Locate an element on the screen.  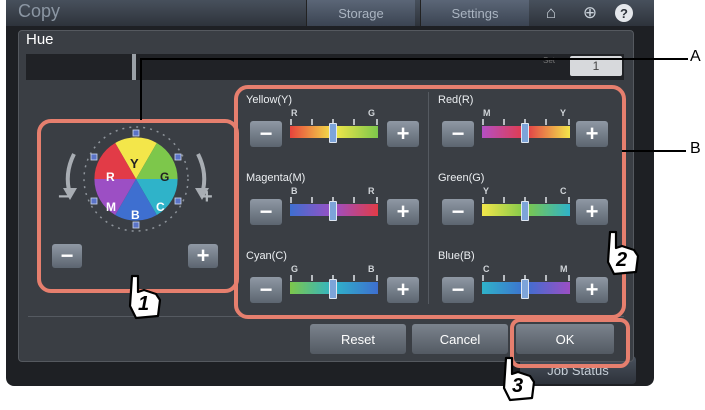
slider-label-yellow: Yellow(Y) is located at coordinates (269, 100).